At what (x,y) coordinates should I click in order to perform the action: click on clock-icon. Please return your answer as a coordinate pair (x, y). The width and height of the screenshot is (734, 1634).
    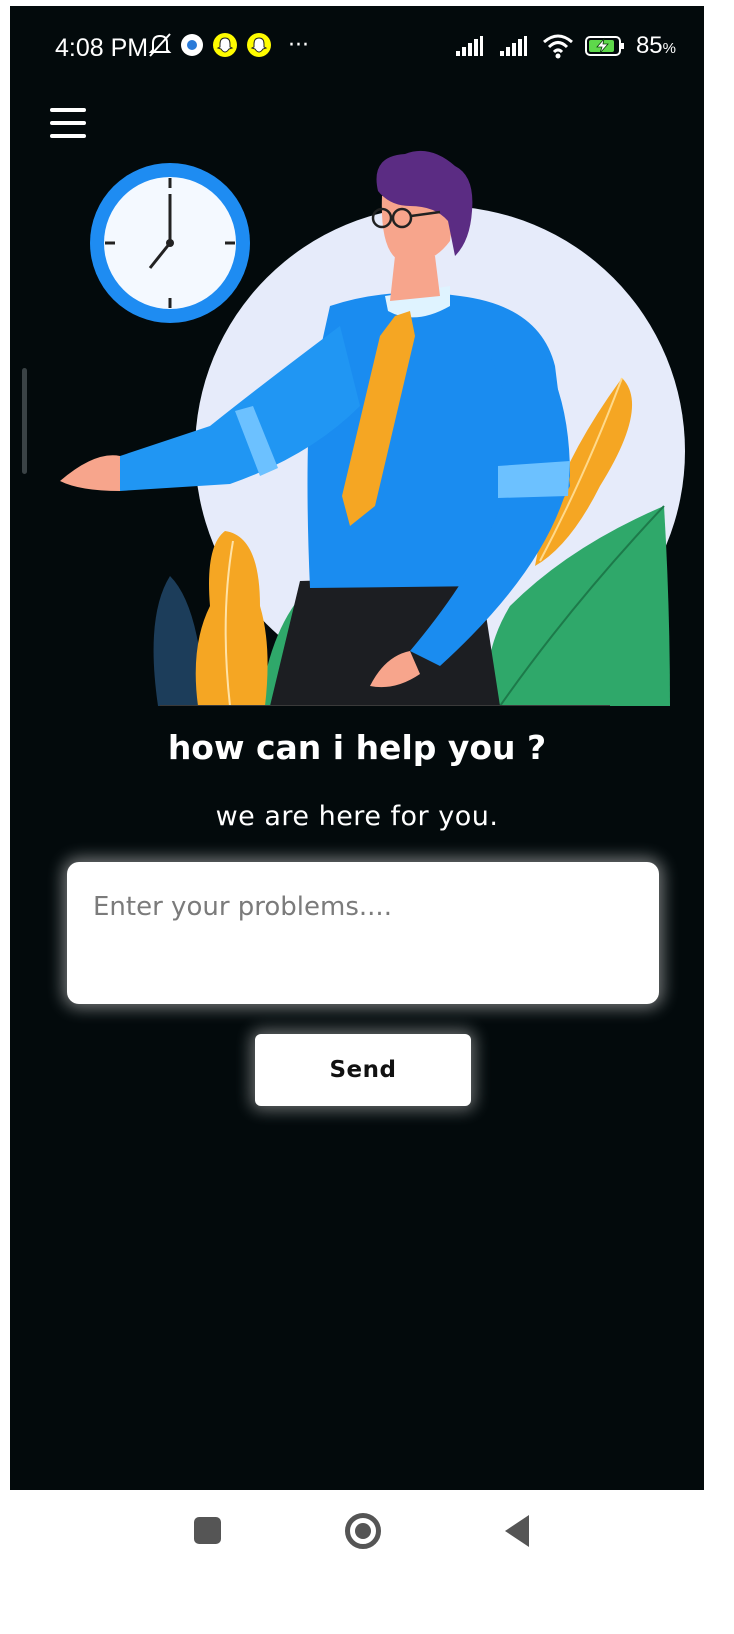
    Looking at the image, I should click on (170, 243).